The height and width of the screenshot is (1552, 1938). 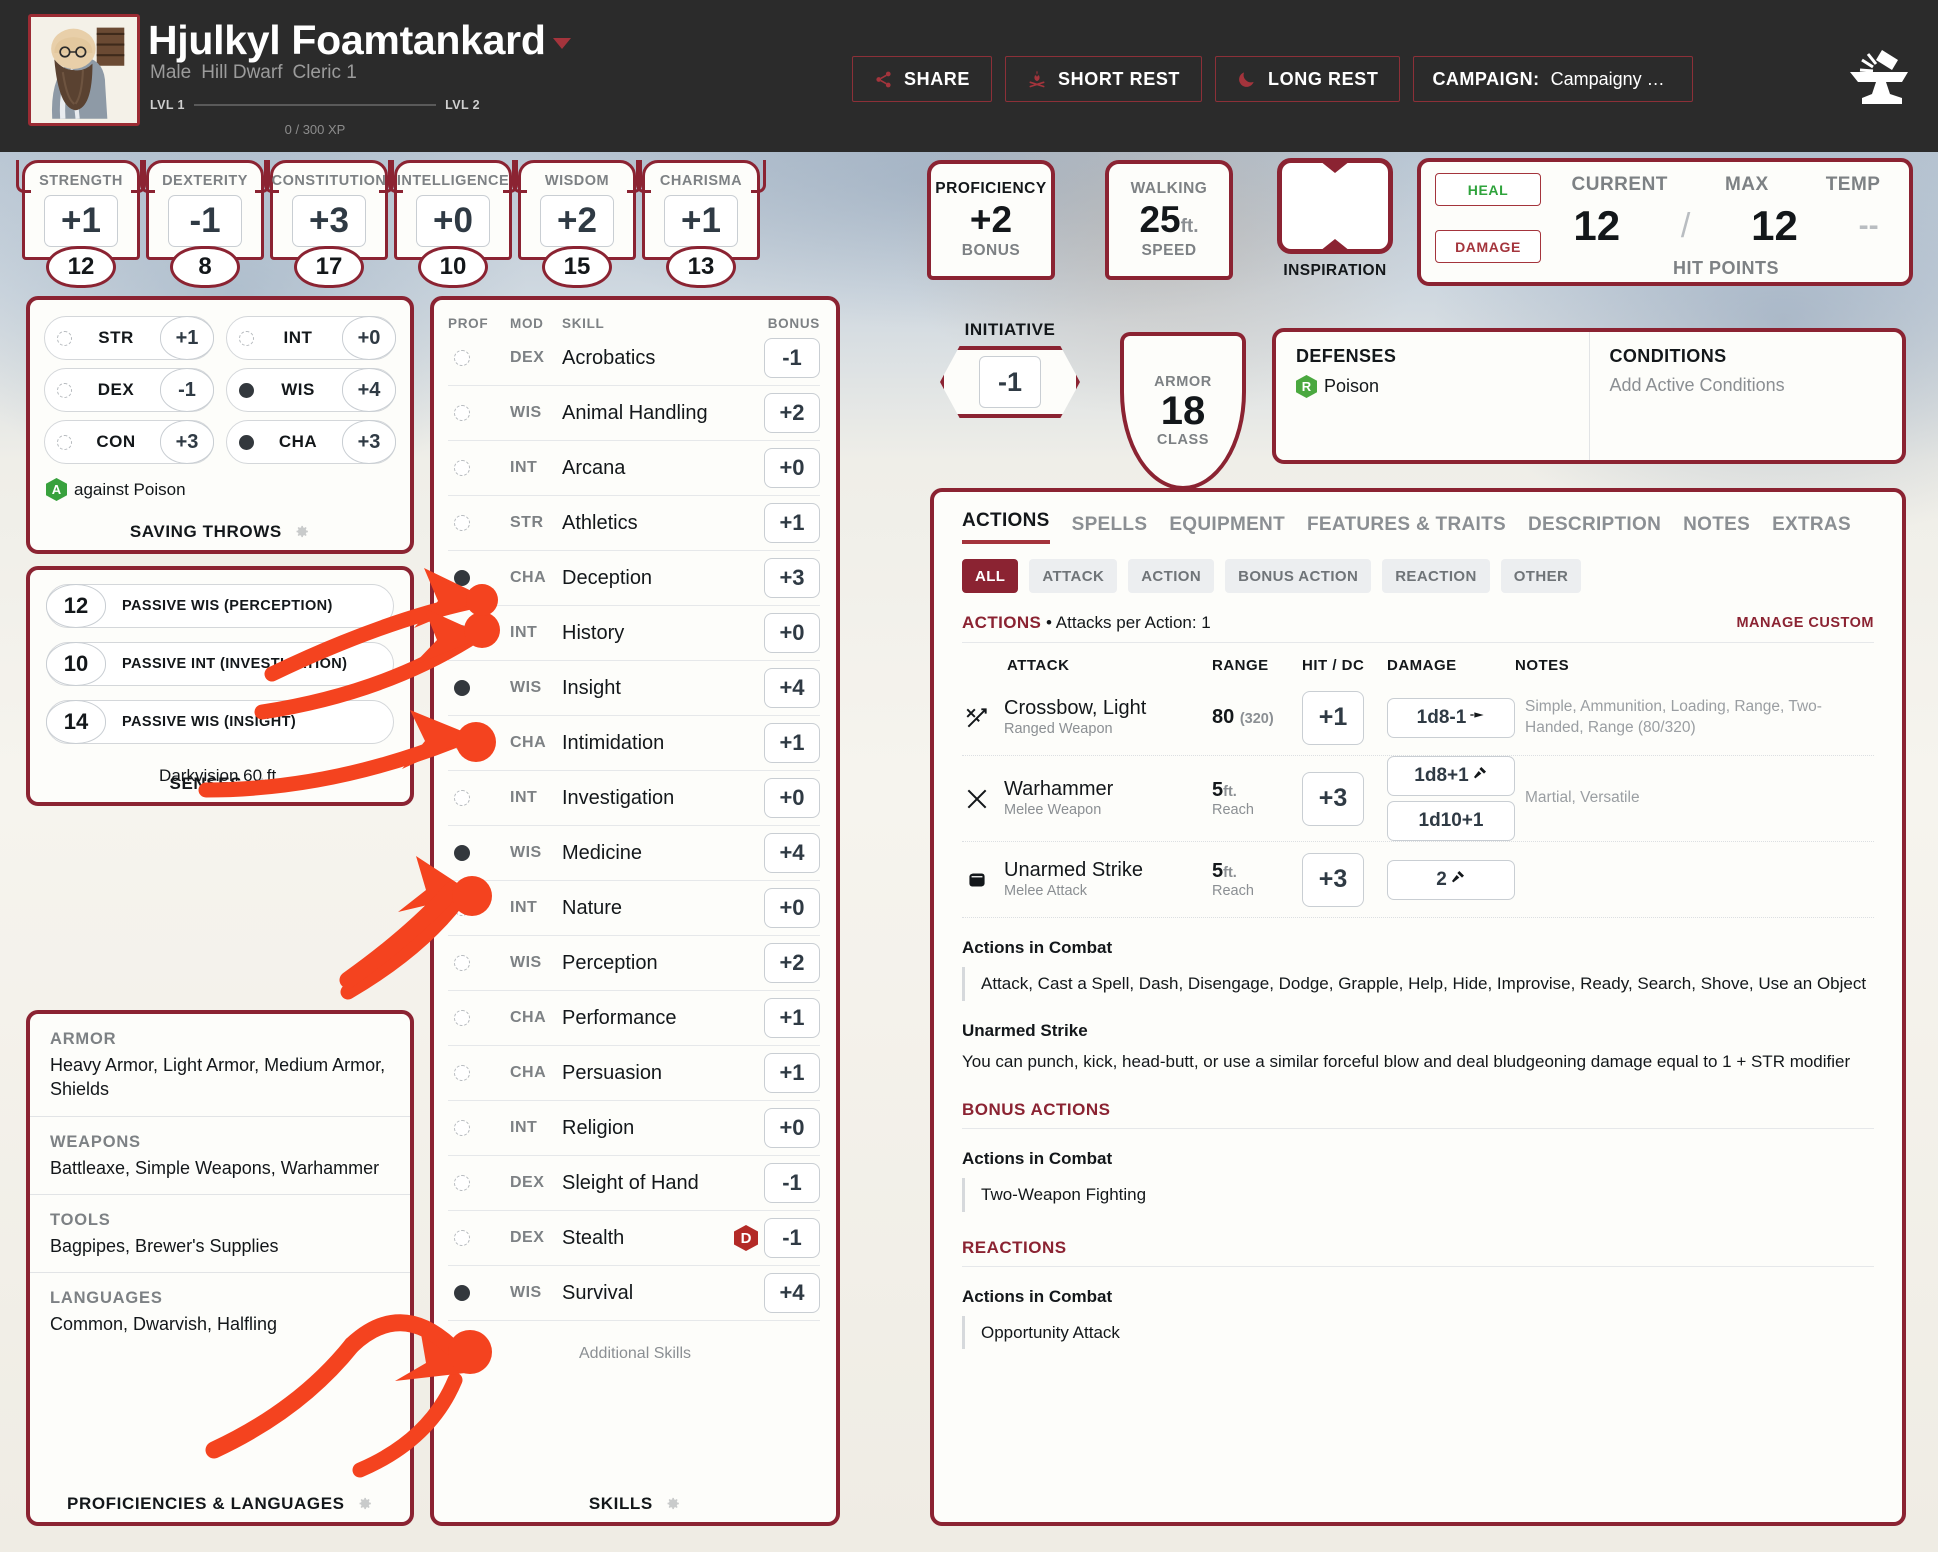 I want to click on ability-strength: STRENGTH +1 12, so click(x=81, y=224).